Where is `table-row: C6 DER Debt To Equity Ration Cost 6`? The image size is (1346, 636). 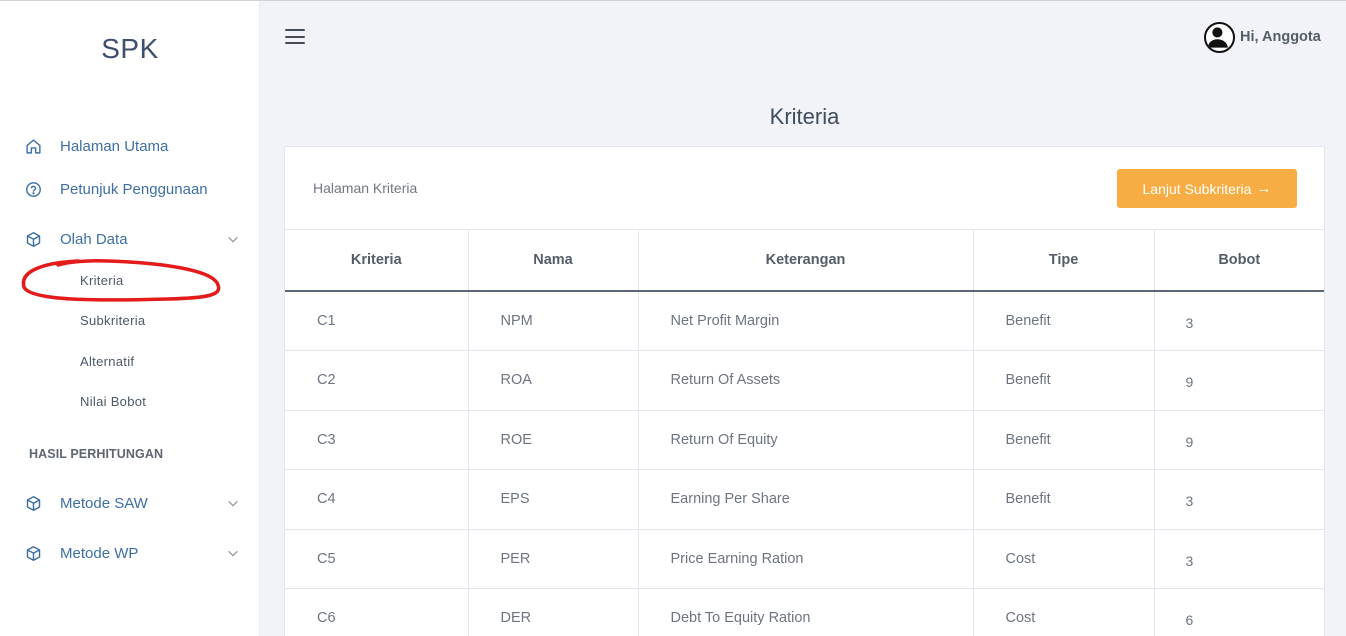
table-row: C6 DER Debt To Equity Ration Cost 6 is located at coordinates (804, 612).